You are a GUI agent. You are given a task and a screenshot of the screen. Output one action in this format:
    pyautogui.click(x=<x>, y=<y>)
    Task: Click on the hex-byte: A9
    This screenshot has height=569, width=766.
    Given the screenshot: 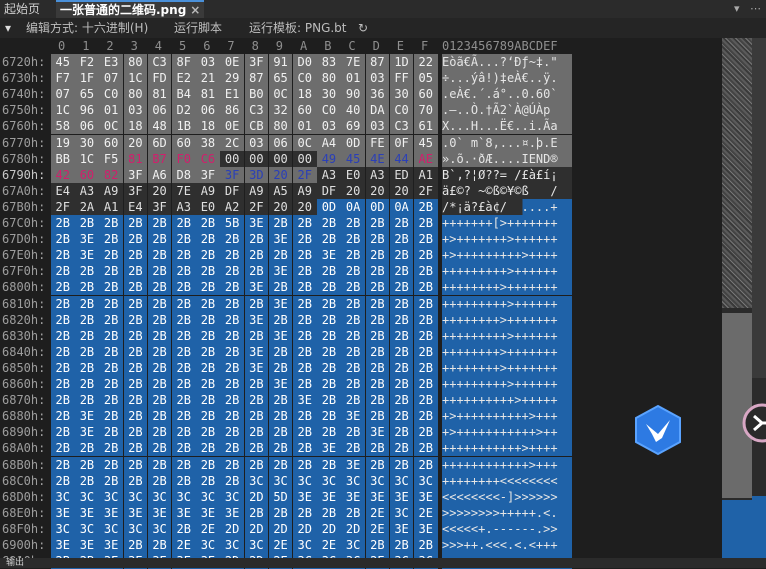 What is the action you would take?
    pyautogui.click(x=305, y=190)
    